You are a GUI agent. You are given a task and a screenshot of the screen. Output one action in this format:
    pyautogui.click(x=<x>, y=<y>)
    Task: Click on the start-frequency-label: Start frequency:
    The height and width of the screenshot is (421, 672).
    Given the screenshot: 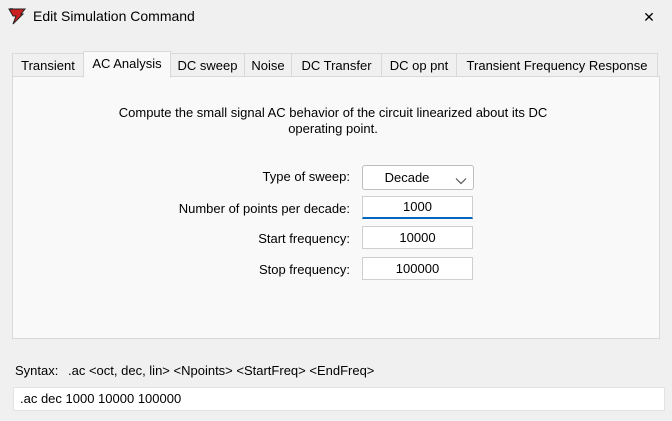 What is the action you would take?
    pyautogui.click(x=304, y=238)
    